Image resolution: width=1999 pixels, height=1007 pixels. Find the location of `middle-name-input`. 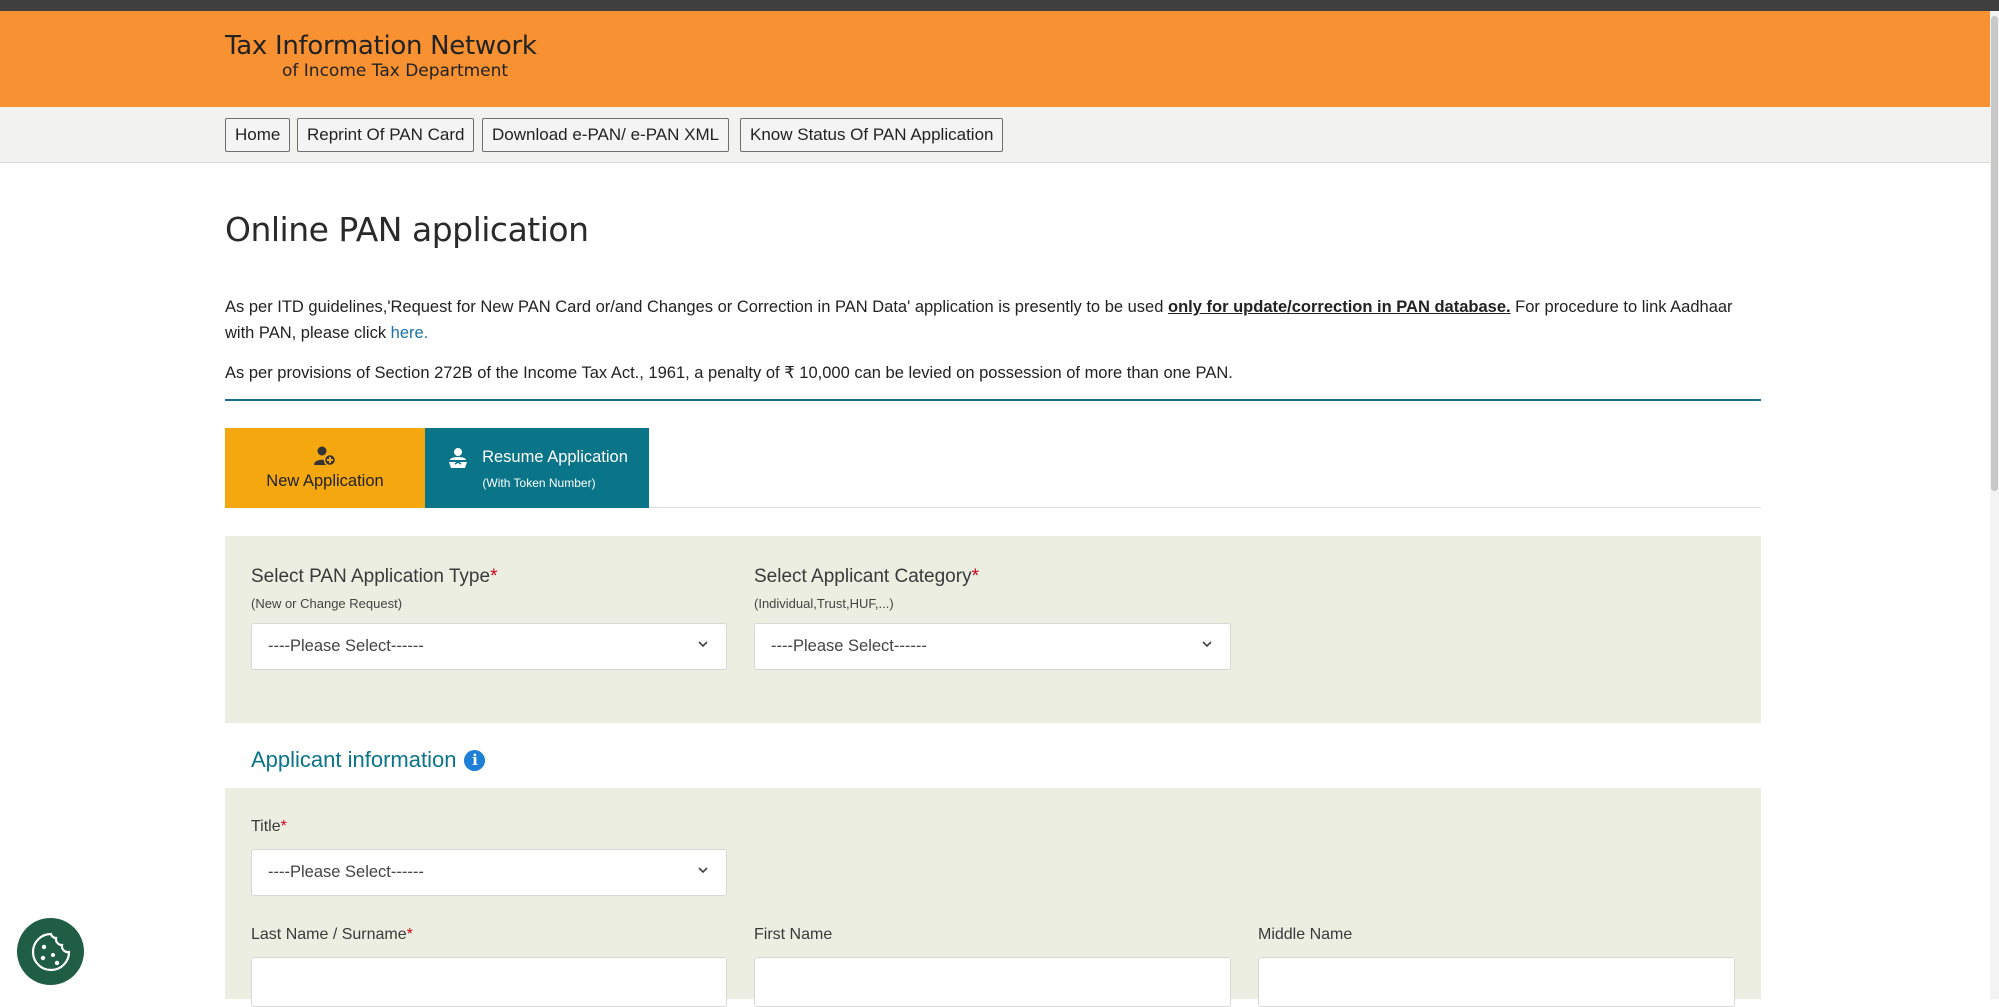

middle-name-input is located at coordinates (1496, 982).